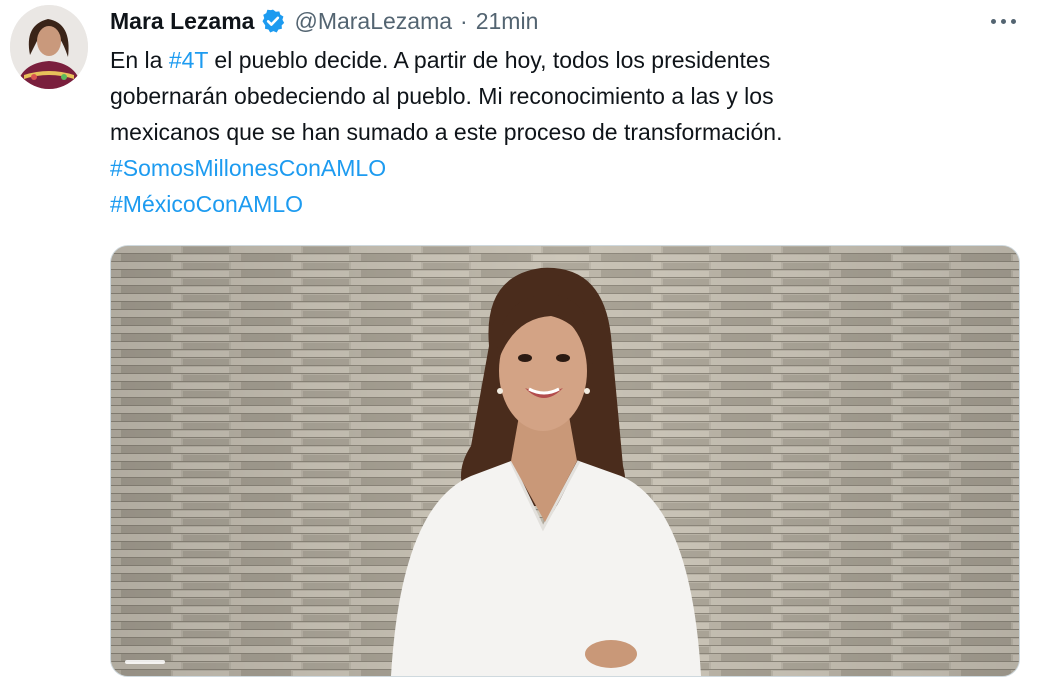 The image size is (1063, 677). I want to click on video-progress-bar, so click(145, 662).